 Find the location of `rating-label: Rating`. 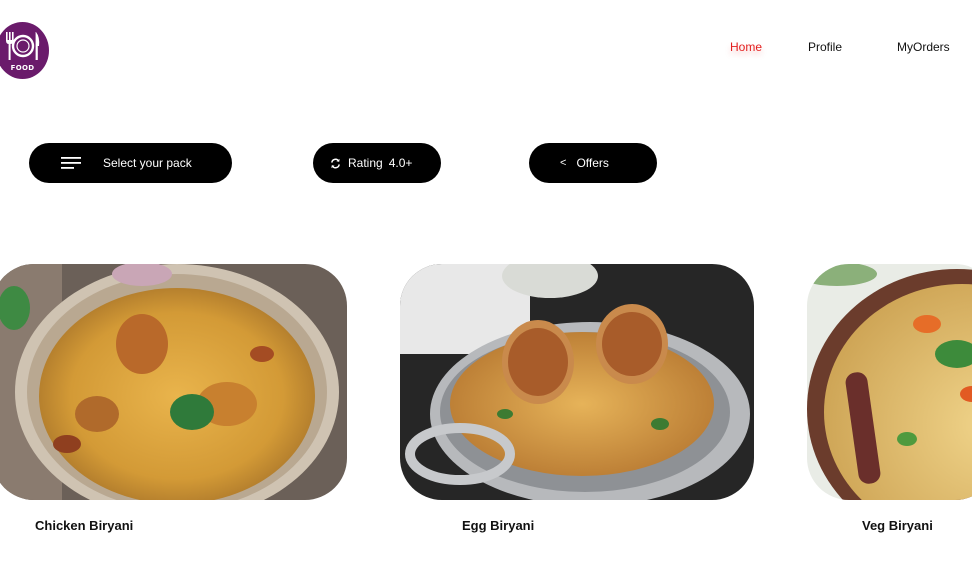

rating-label: Rating is located at coordinates (365, 163).